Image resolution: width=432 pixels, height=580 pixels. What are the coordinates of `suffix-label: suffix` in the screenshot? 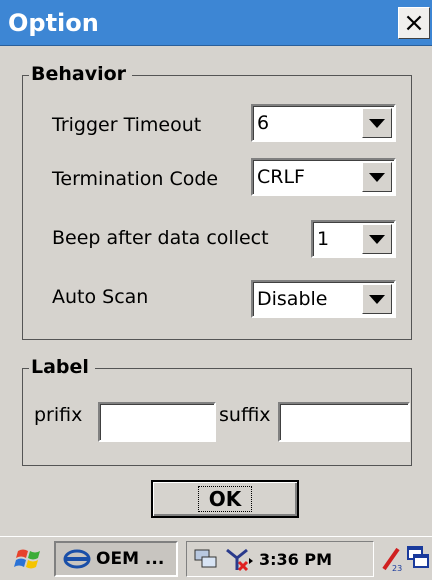 It's located at (245, 415).